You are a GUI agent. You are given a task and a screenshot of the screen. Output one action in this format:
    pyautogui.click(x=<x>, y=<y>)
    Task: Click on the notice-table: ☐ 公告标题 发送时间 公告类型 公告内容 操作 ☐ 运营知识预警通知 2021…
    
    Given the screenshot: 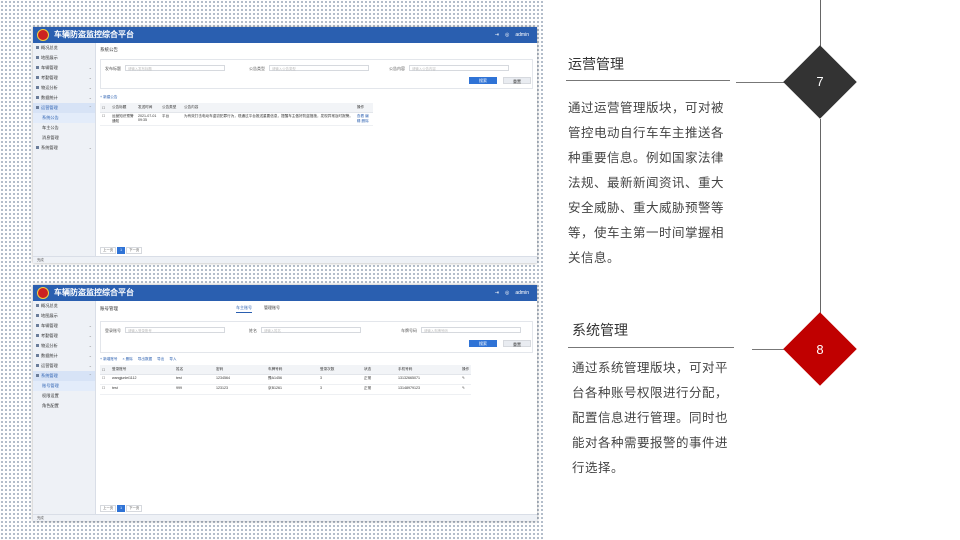 What is the action you would take?
    pyautogui.click(x=236, y=114)
    